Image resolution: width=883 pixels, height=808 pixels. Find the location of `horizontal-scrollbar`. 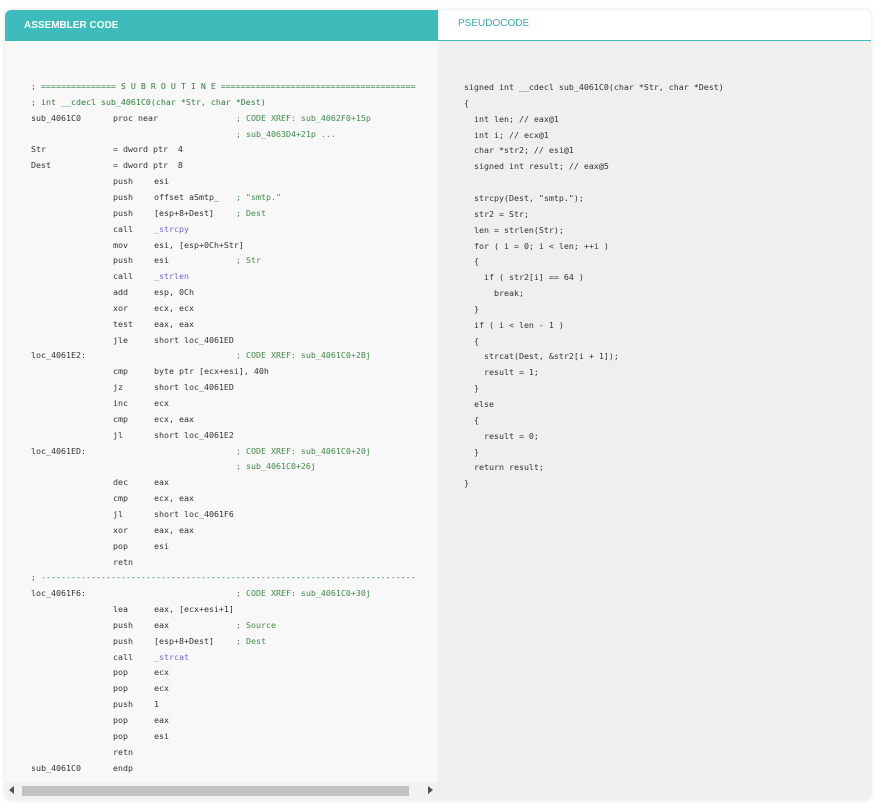

horizontal-scrollbar is located at coordinates (221, 791).